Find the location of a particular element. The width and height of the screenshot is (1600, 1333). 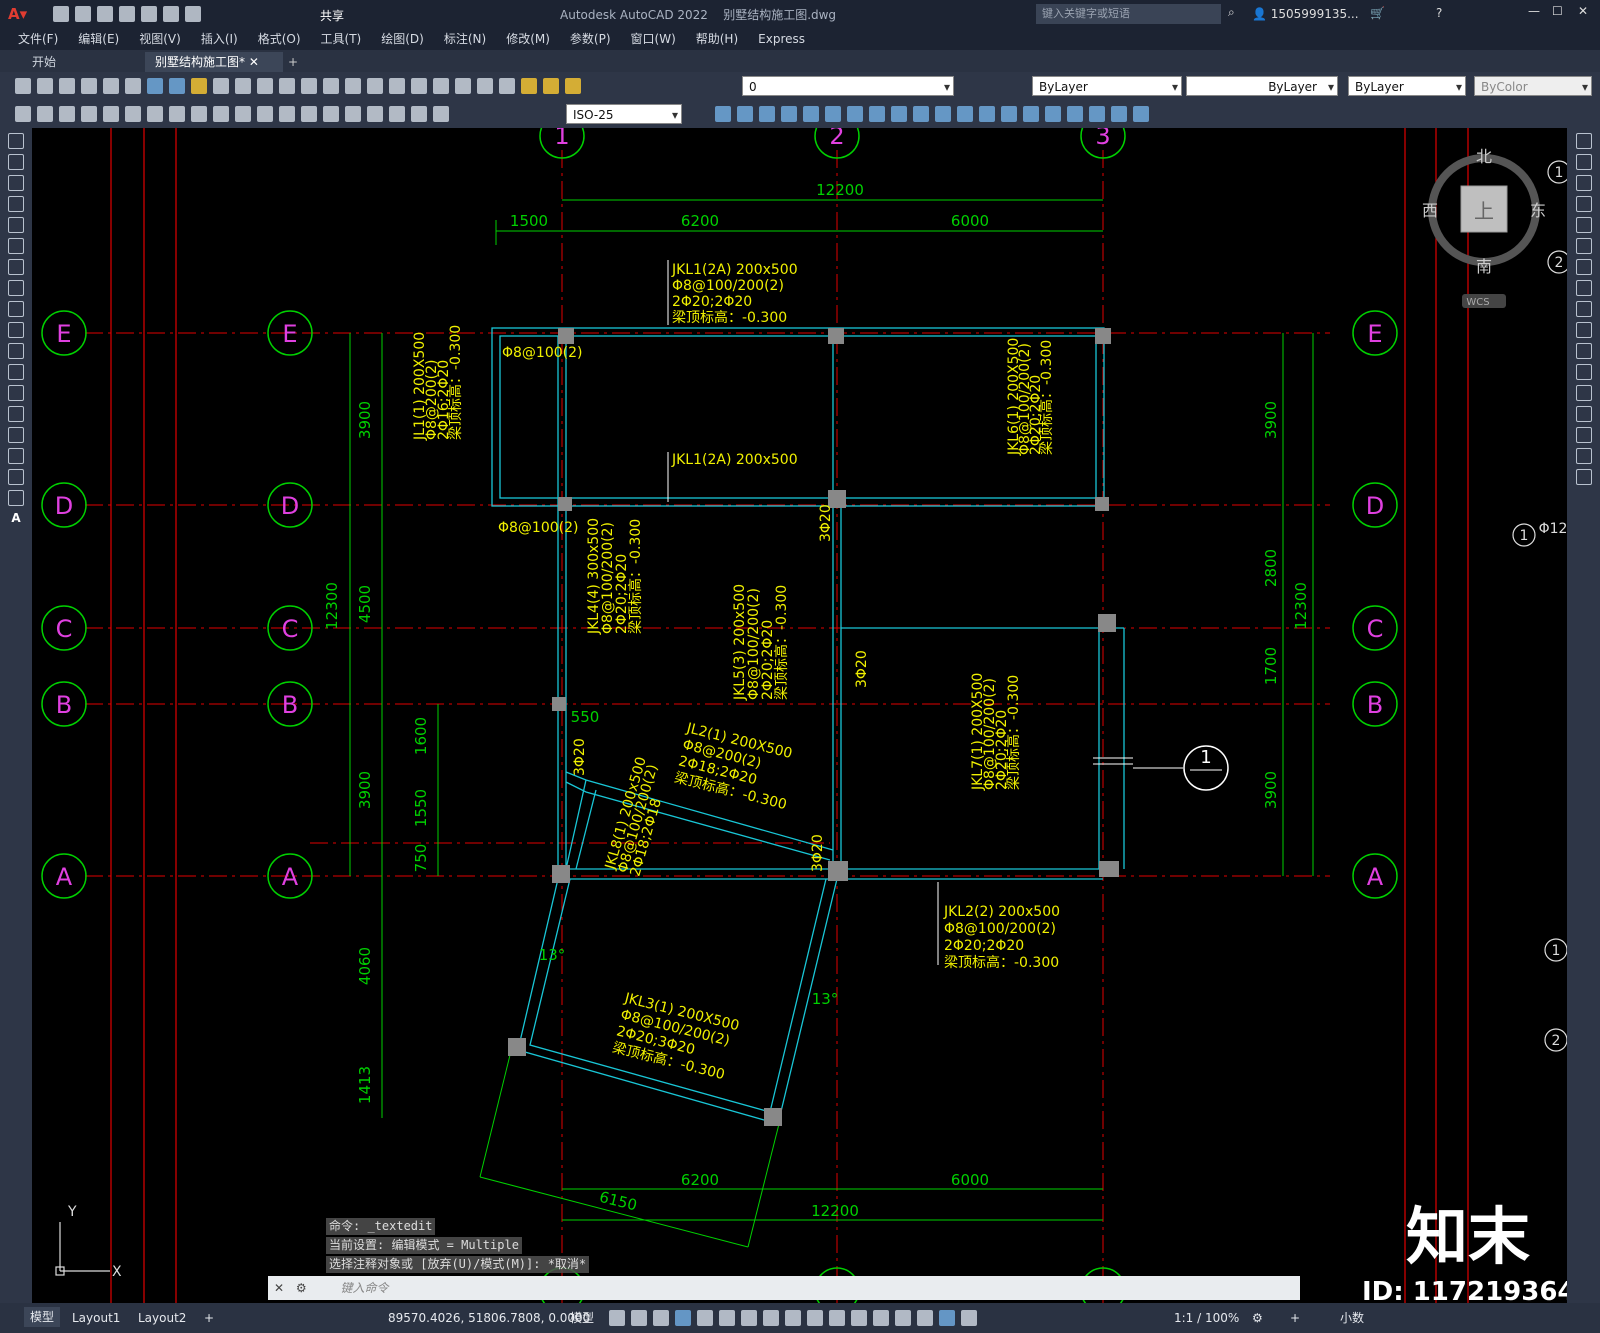

join-icon is located at coordinates (1583, 393).